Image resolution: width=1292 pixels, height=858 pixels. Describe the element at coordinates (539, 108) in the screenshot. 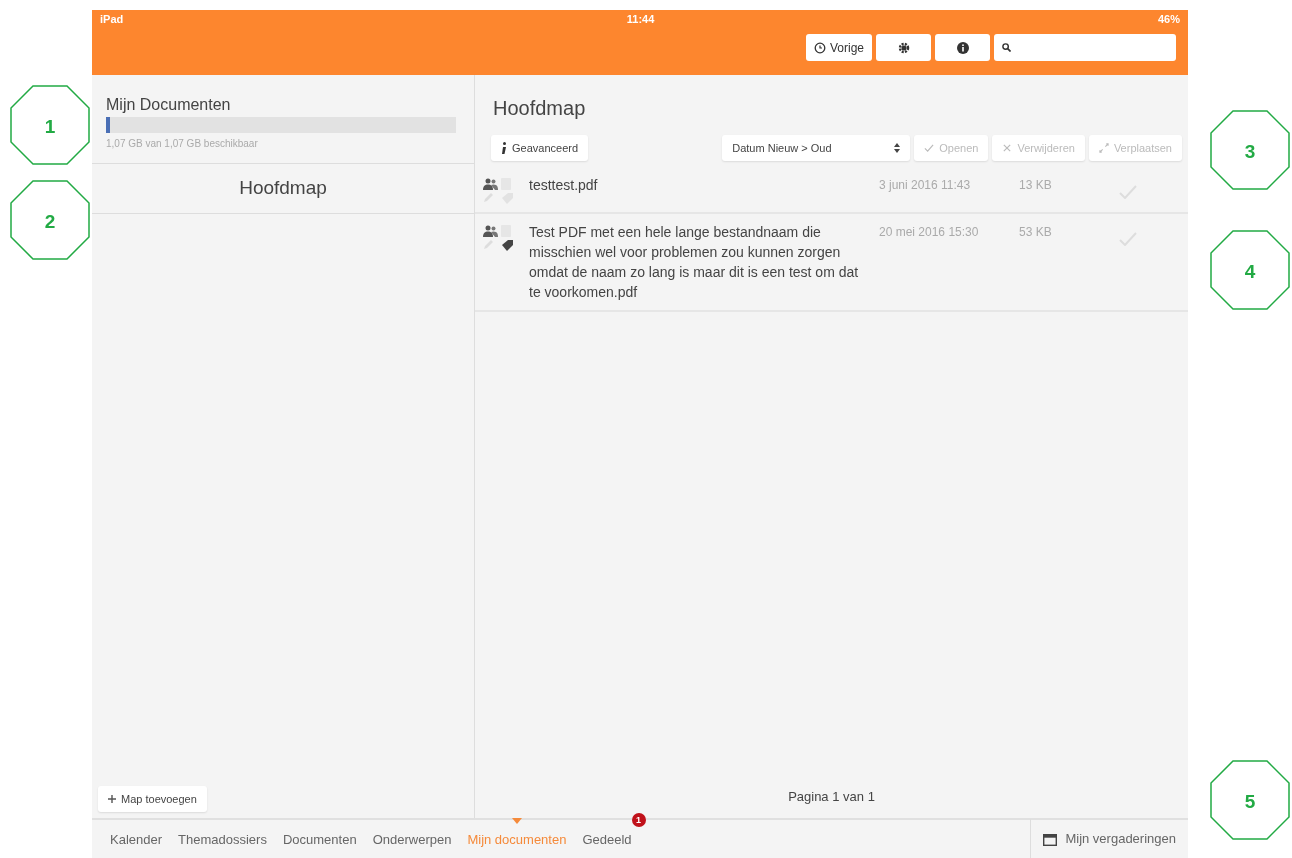

I see `folder-title: Hoofdmap` at that location.